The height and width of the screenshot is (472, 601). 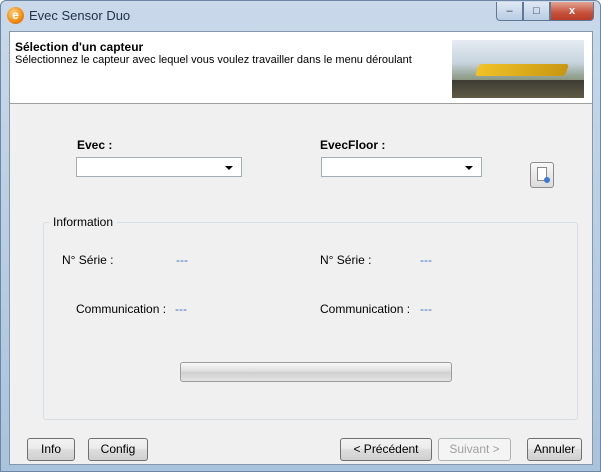 I want to click on evec-serial-value: ---, so click(x=182, y=260).